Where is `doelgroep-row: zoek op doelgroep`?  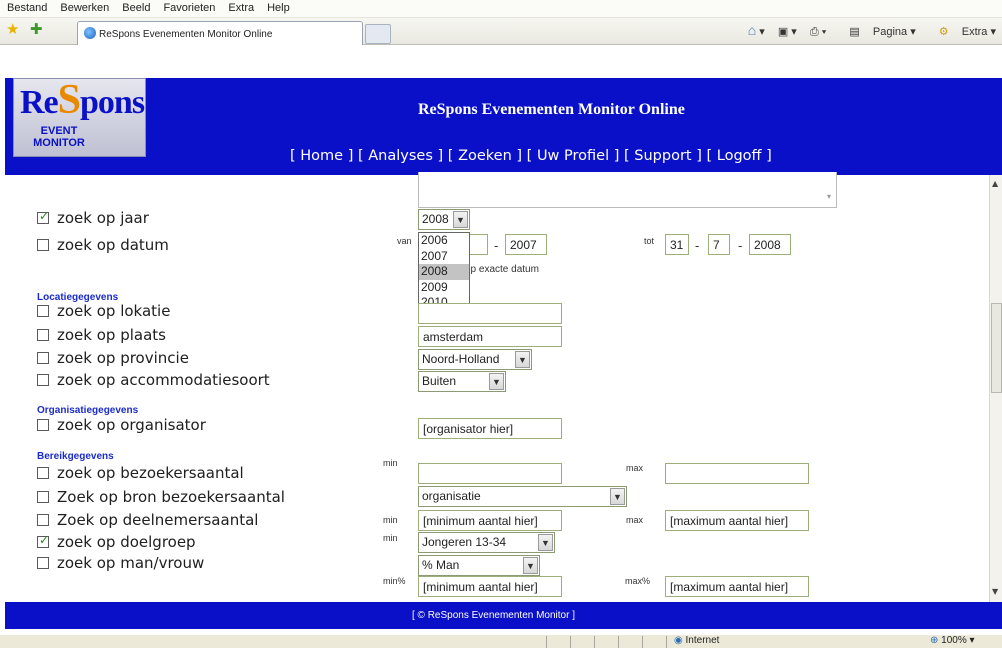 doelgroep-row: zoek op doelgroep is located at coordinates (116, 542).